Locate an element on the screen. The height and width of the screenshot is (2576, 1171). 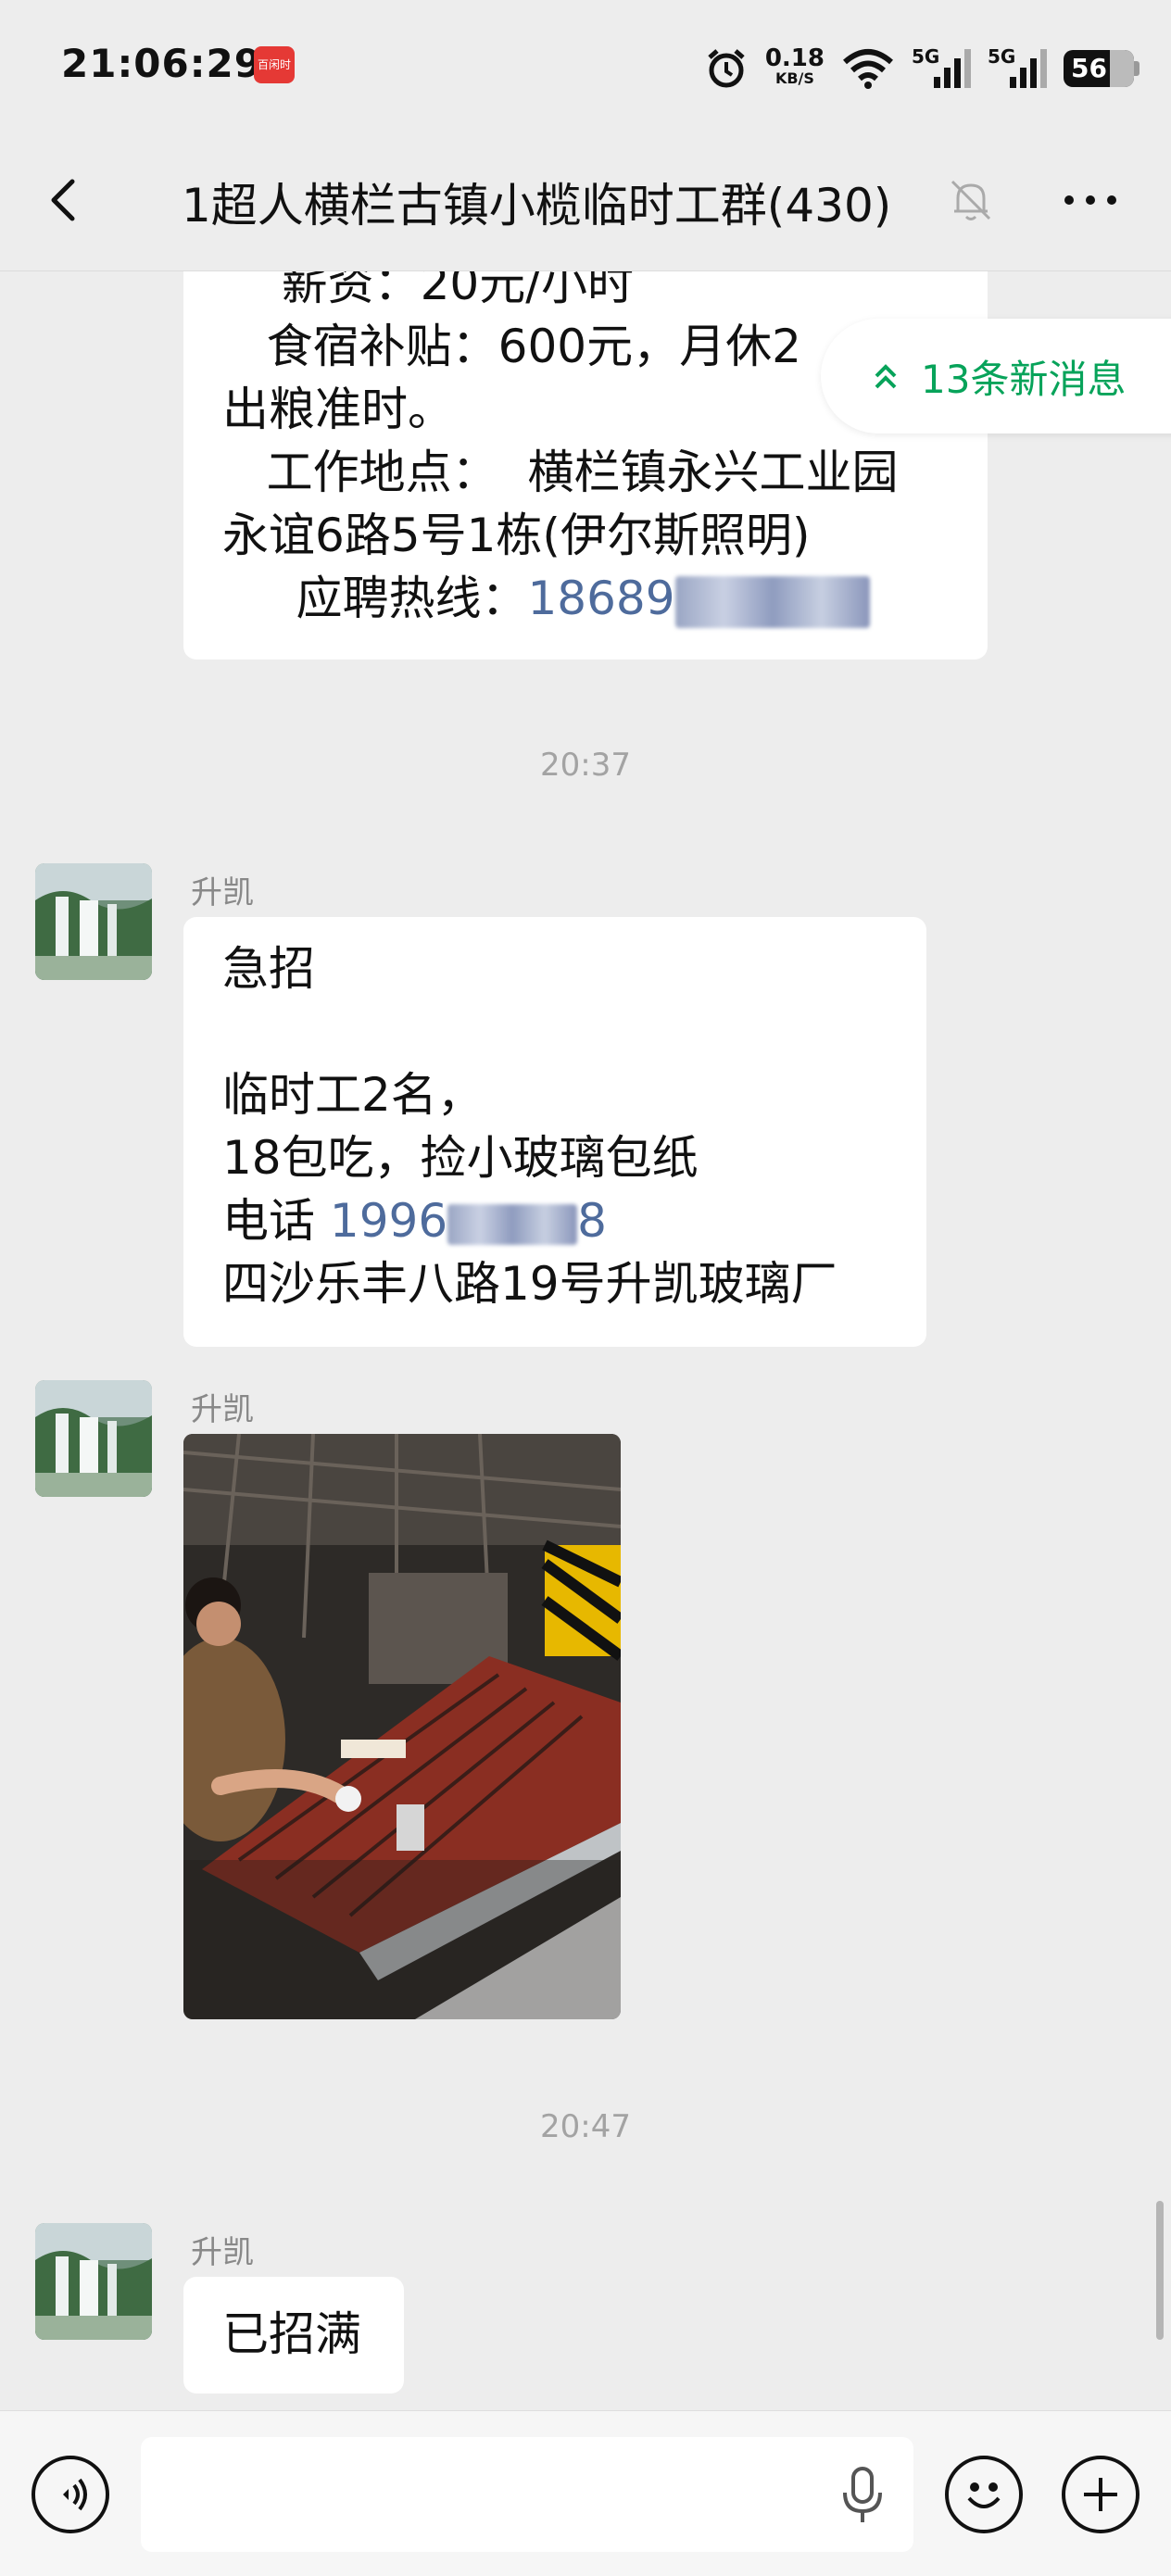
image-message is located at coordinates (402, 1726).